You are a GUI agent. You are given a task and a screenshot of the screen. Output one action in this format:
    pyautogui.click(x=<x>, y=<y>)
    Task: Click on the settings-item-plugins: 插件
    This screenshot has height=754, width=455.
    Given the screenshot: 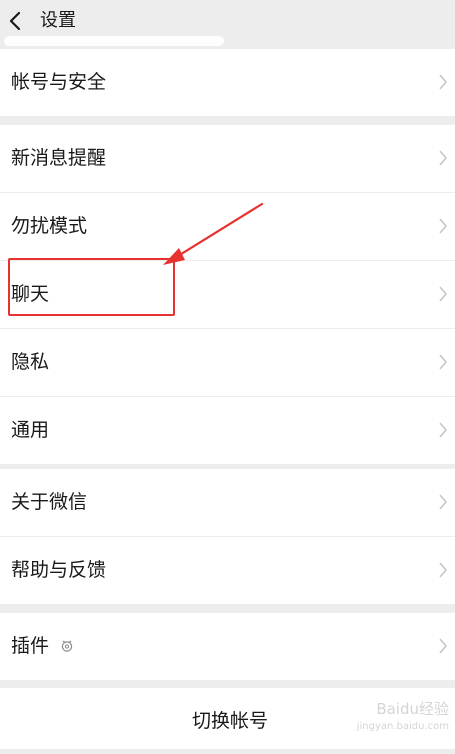 What is the action you would take?
    pyautogui.click(x=227, y=646)
    